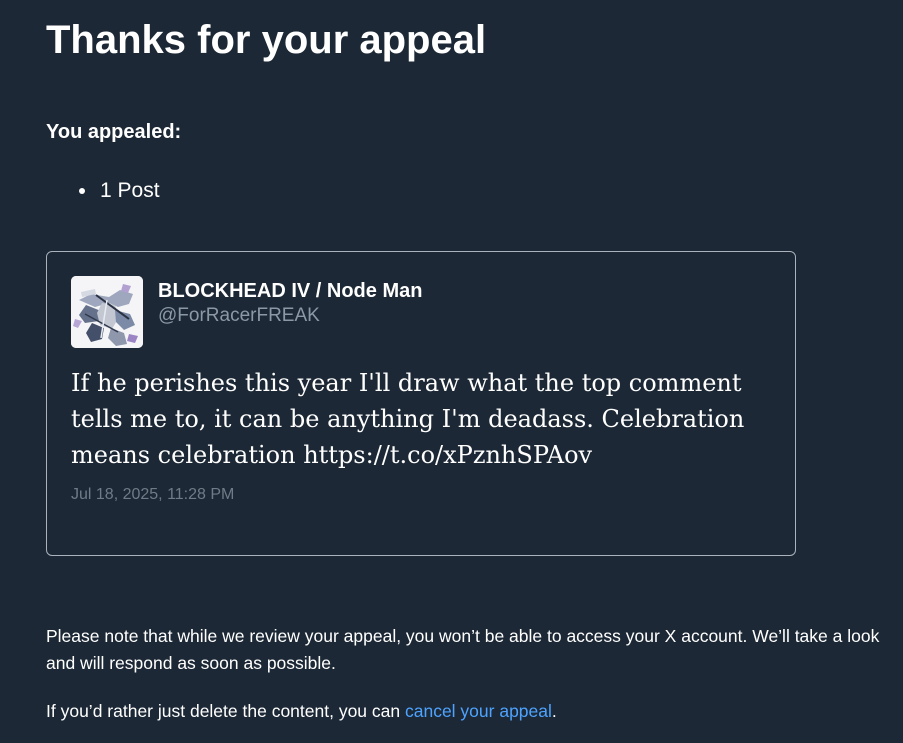 This screenshot has height=743, width=903. I want to click on appealed-item-label: 1 Post, so click(130, 190).